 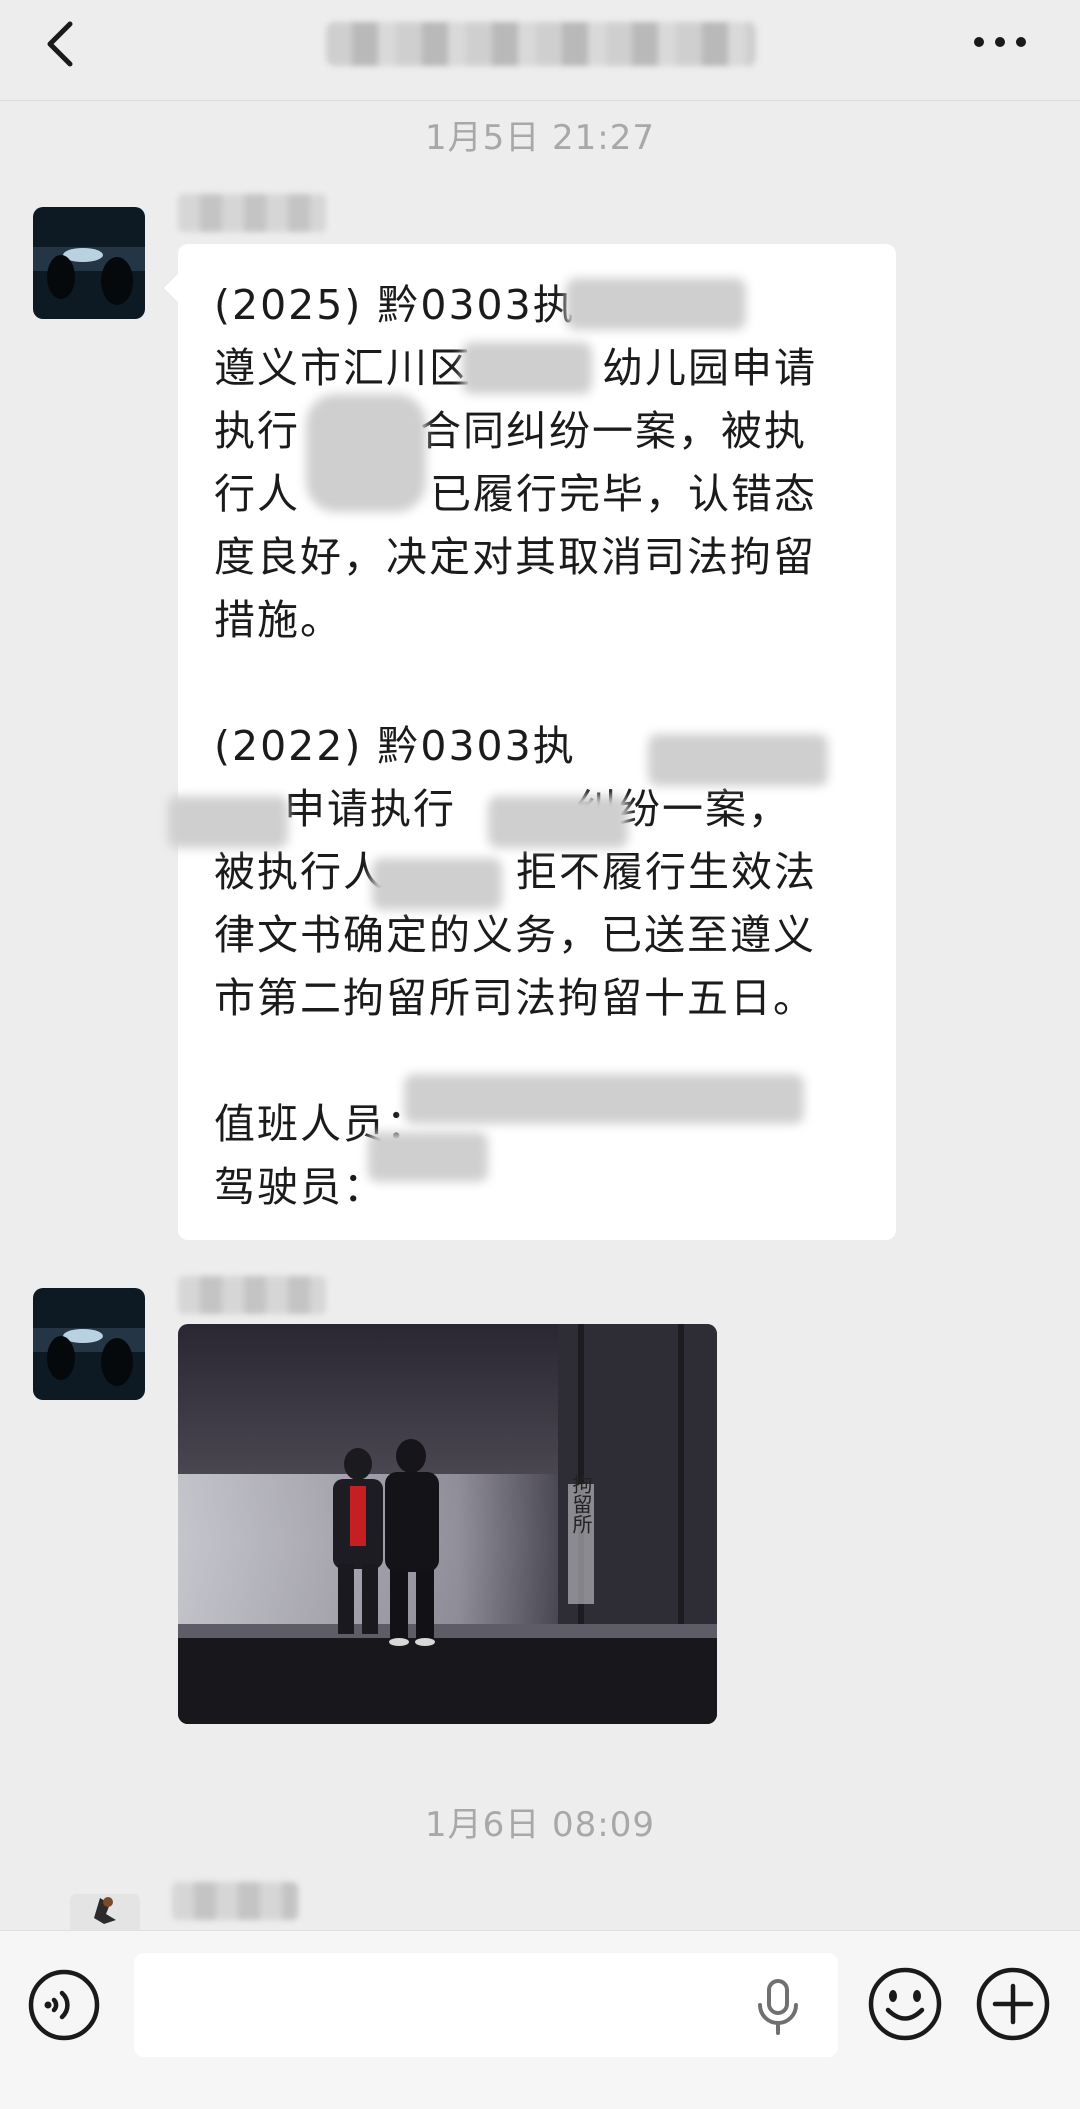 I want to click on plus-circle-icon, so click(x=1013, y=2004).